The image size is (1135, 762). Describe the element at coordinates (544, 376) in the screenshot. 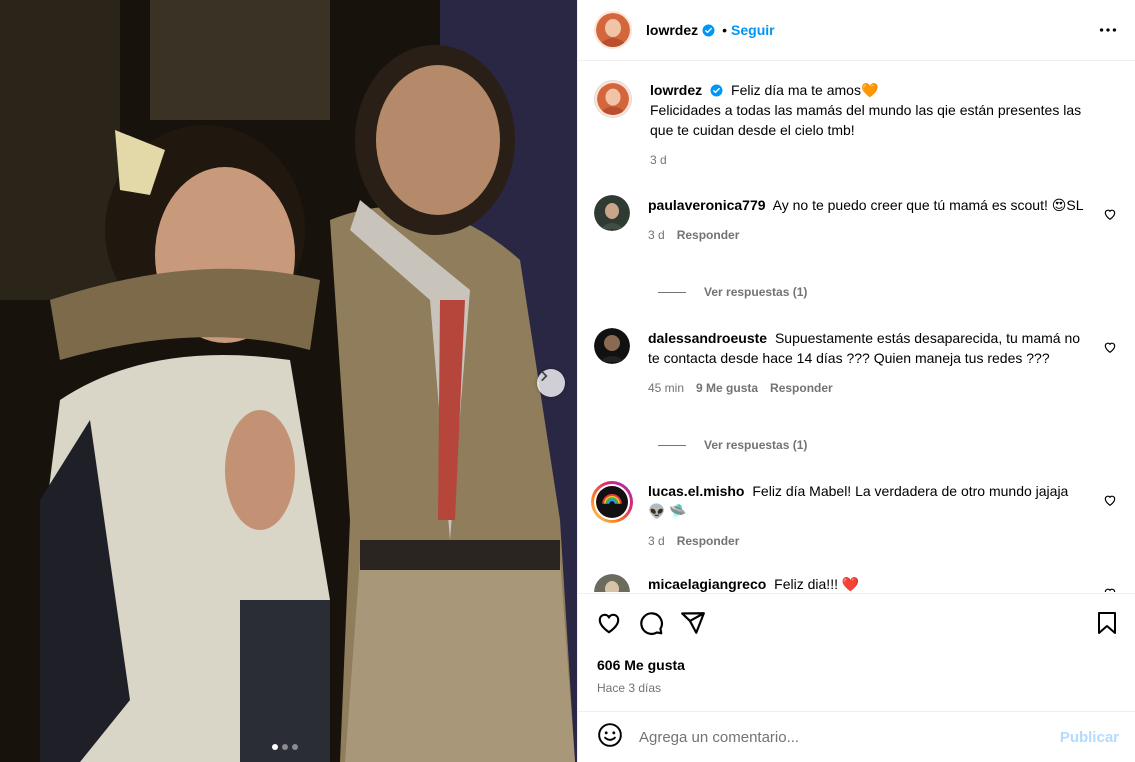

I see `chevron-right-icon` at that location.